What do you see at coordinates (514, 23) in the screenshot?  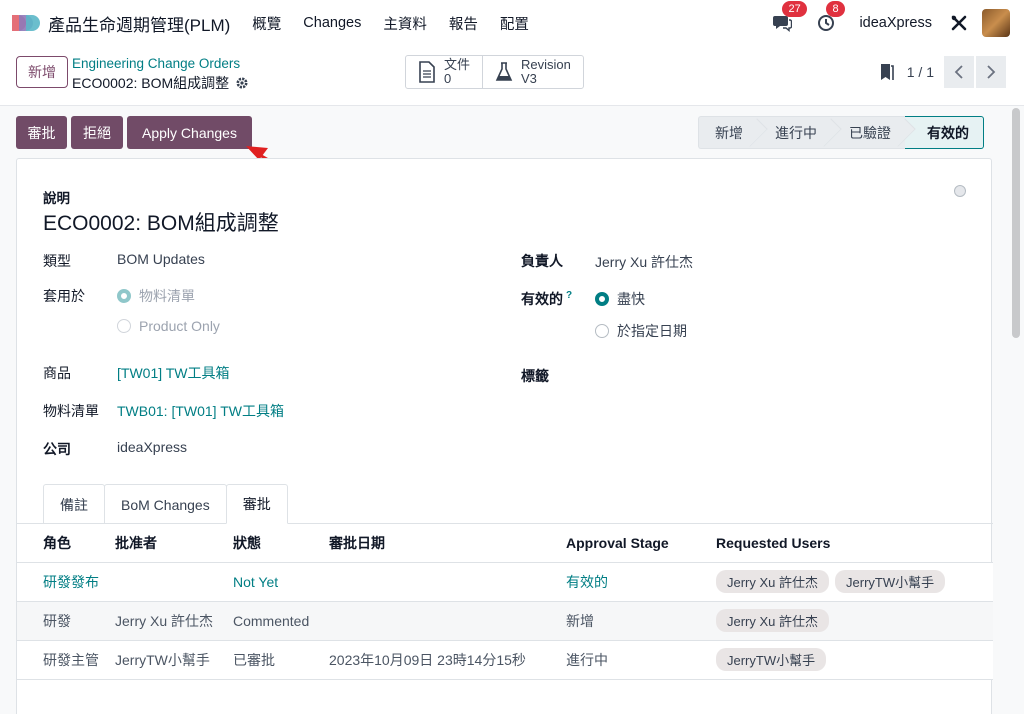 I see `menu-configuration: 配置` at bounding box center [514, 23].